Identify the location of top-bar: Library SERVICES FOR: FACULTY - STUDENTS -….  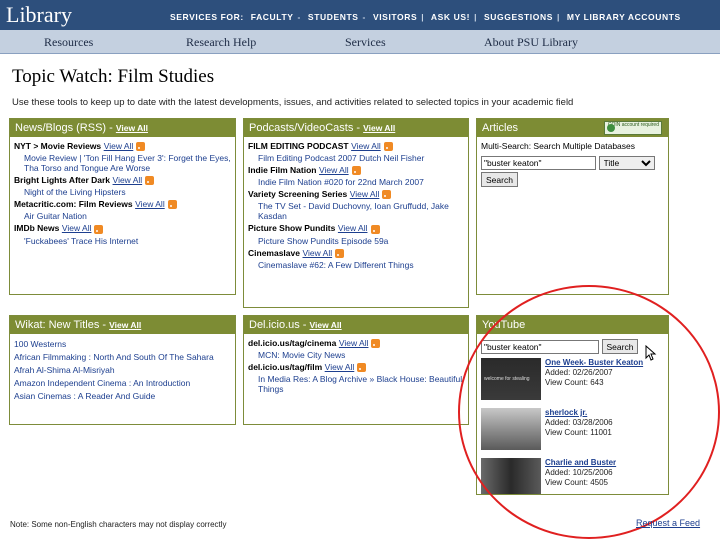
(360, 15).